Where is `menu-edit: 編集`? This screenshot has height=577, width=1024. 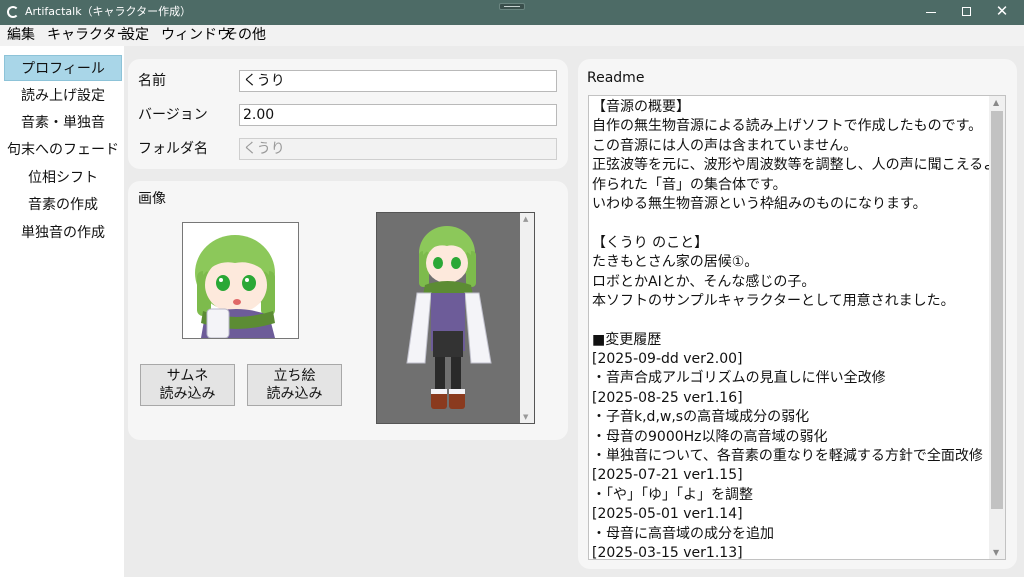 menu-edit: 編集 is located at coordinates (21, 35).